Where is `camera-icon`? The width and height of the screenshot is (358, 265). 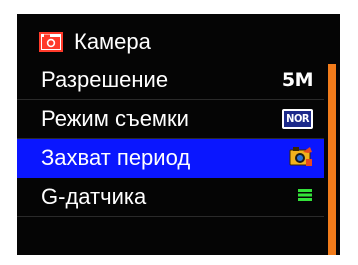
camera-icon is located at coordinates (51, 42).